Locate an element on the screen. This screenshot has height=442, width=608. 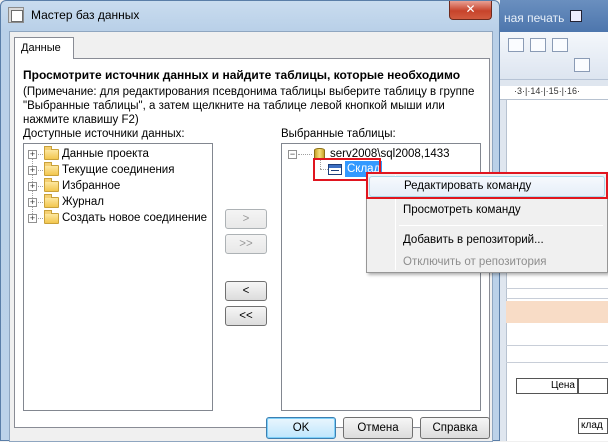
tree-item-label: Данные проекта is located at coordinates (105, 154).